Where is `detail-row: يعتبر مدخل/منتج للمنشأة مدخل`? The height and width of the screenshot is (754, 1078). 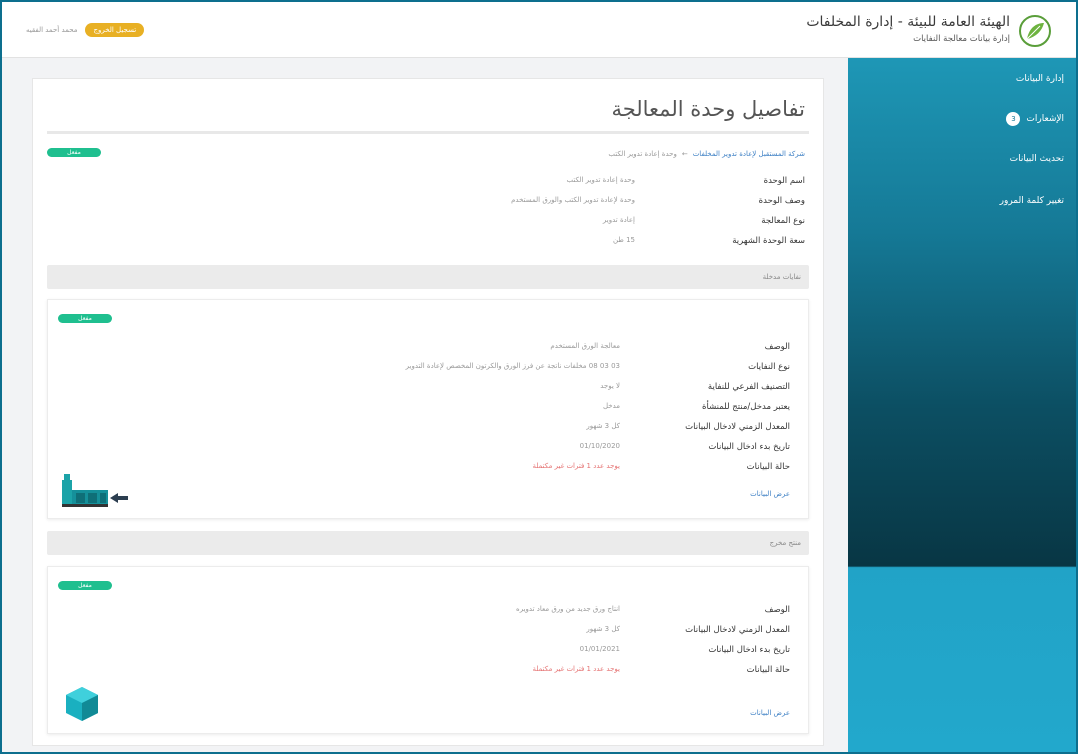 detail-row: يعتبر مدخل/منتج للمنشأة مدخل is located at coordinates (490, 412).